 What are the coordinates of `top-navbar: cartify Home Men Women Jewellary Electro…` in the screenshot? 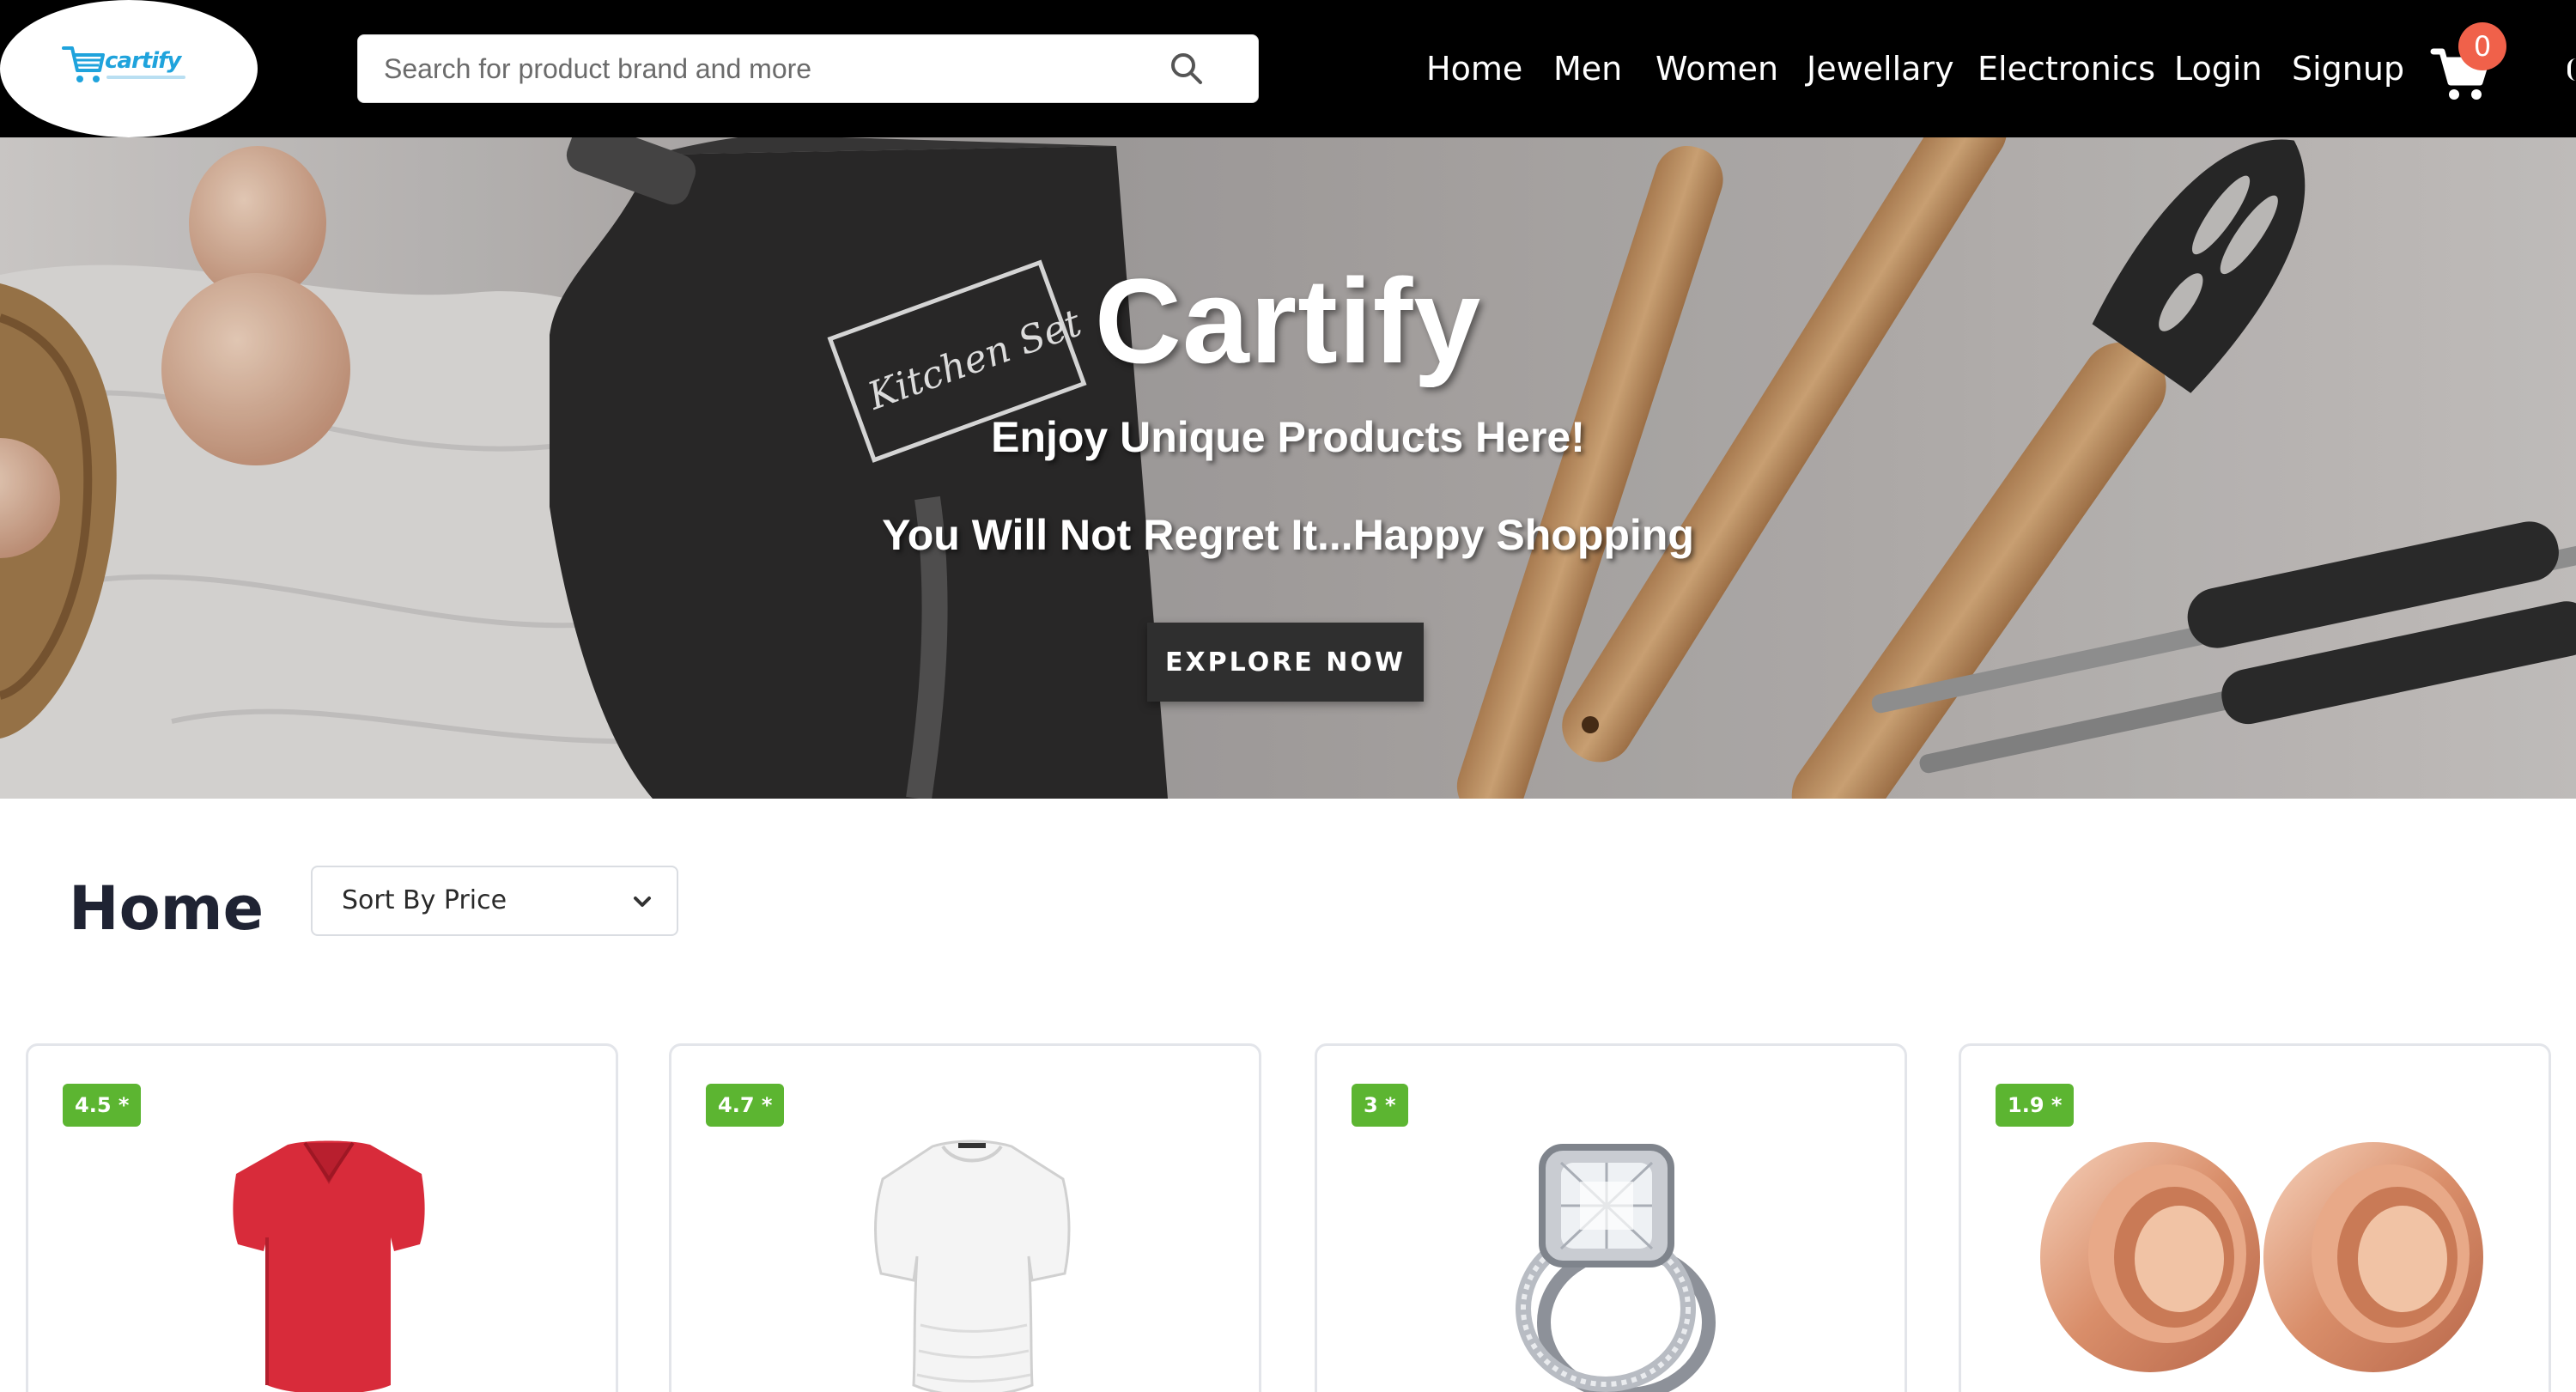 It's located at (1288, 68).